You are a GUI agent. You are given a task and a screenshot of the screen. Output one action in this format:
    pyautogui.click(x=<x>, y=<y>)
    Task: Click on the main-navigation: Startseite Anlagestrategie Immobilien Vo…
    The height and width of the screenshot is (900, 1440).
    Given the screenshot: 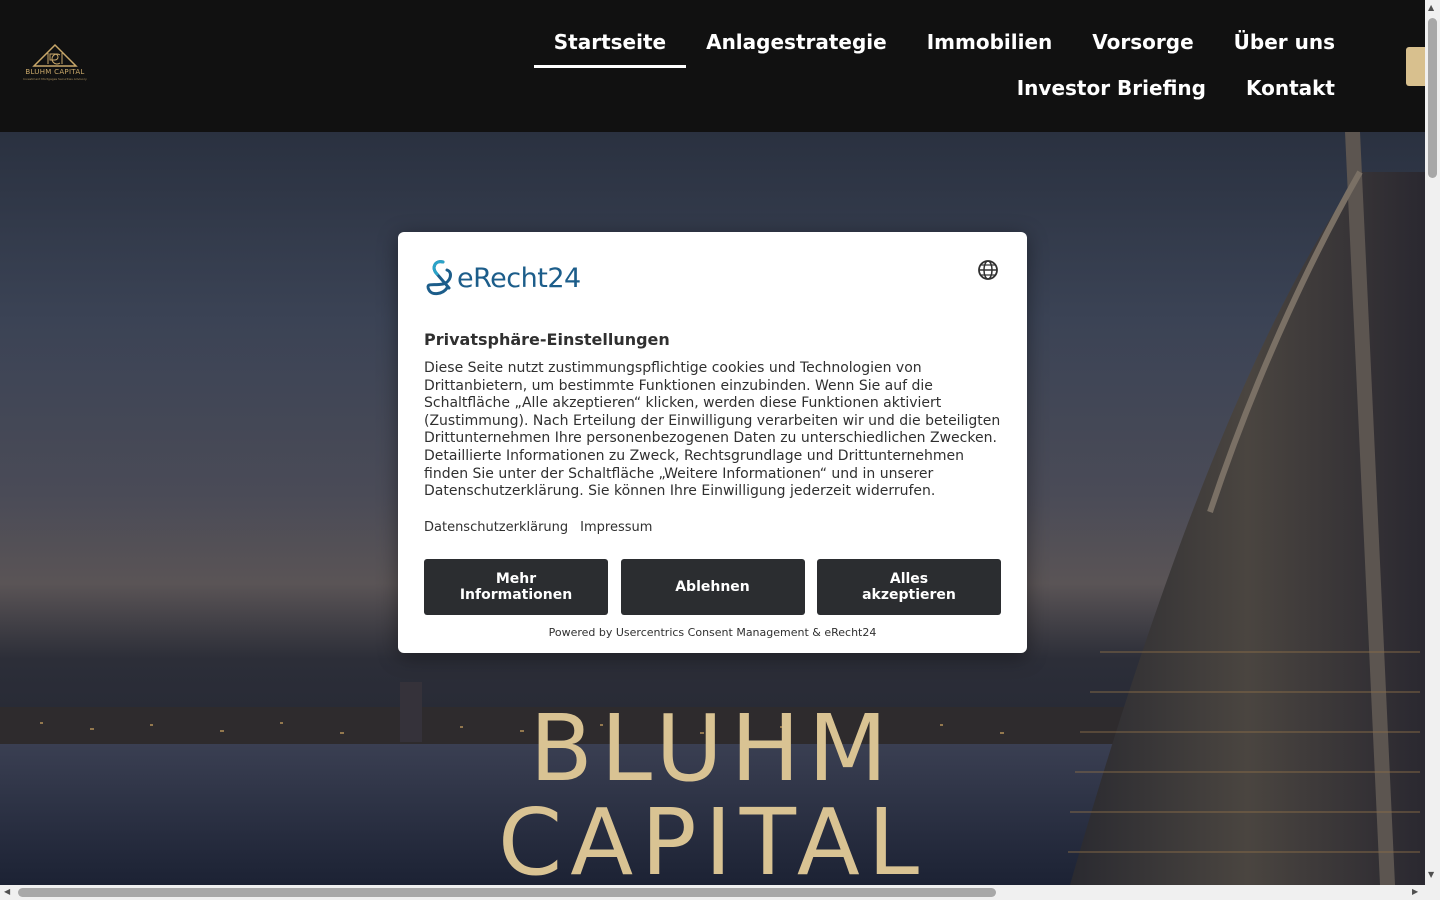 What is the action you would take?
    pyautogui.click(x=905, y=66)
    